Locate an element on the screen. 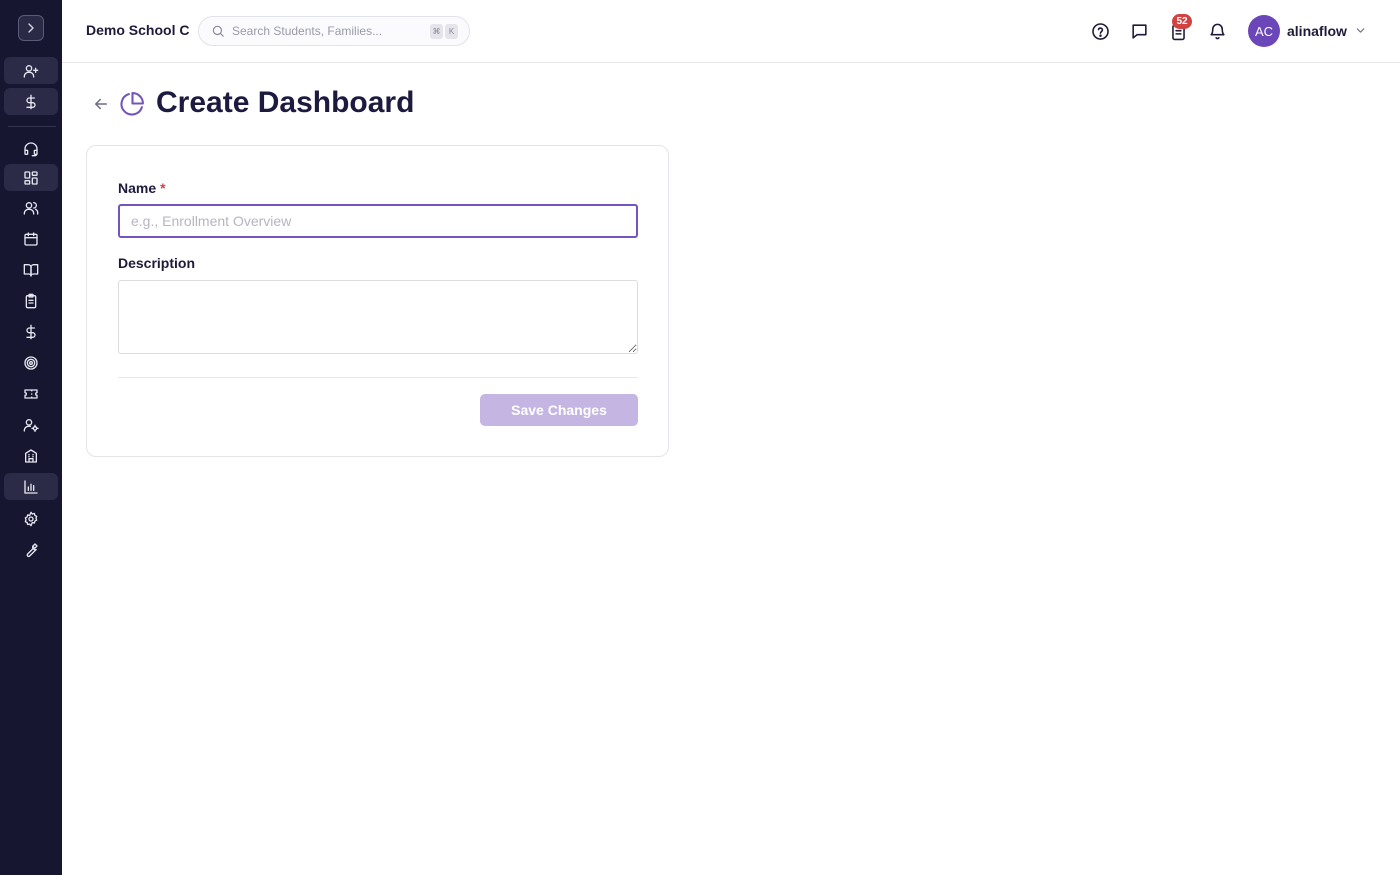 The width and height of the screenshot is (1400, 875). building-icon is located at coordinates (31, 455).